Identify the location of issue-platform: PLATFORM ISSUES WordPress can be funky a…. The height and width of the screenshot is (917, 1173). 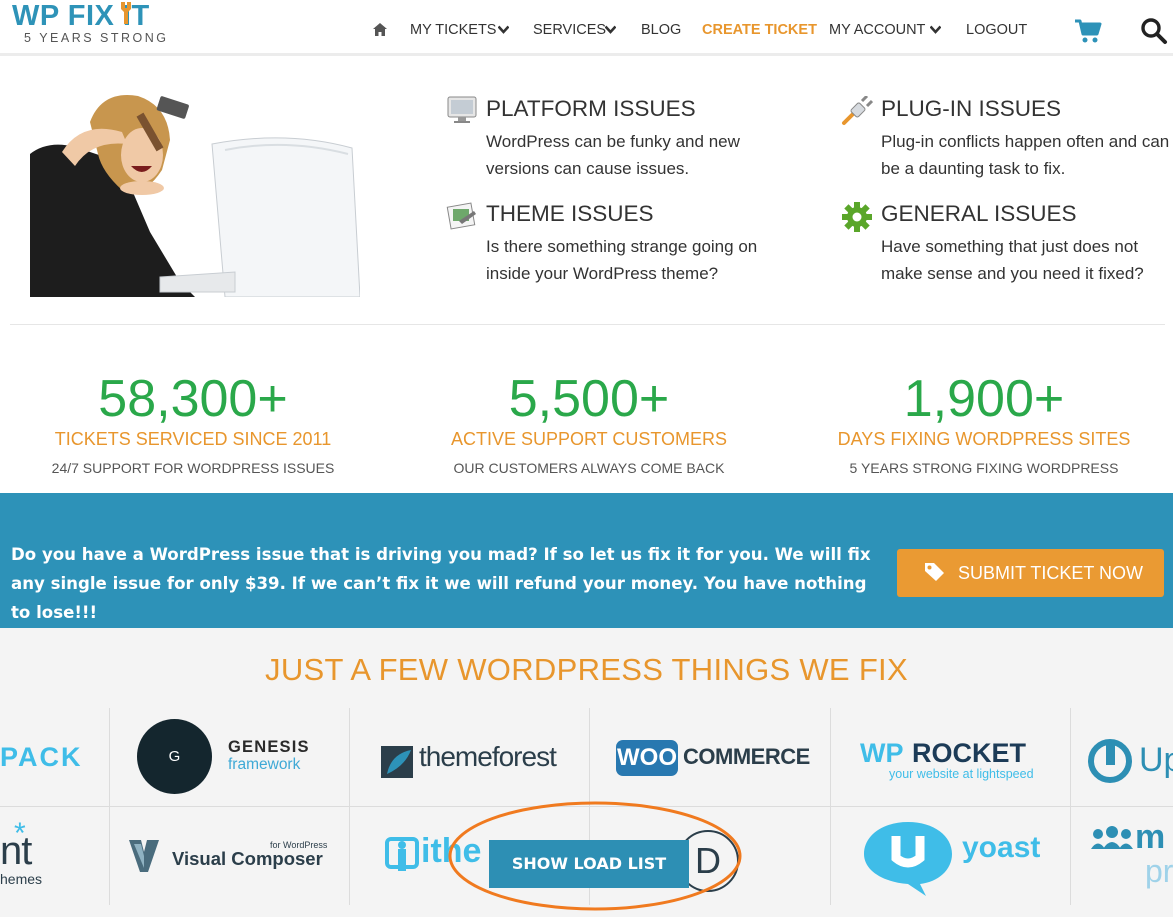
(611, 141).